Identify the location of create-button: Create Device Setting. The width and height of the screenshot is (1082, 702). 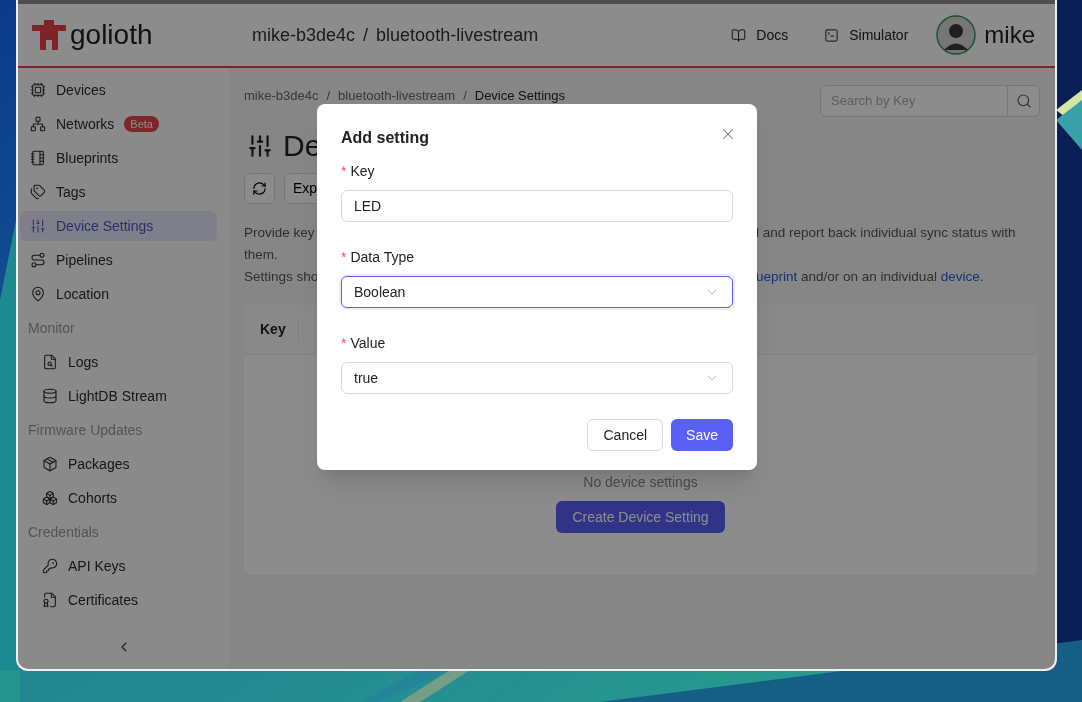
(640, 517).